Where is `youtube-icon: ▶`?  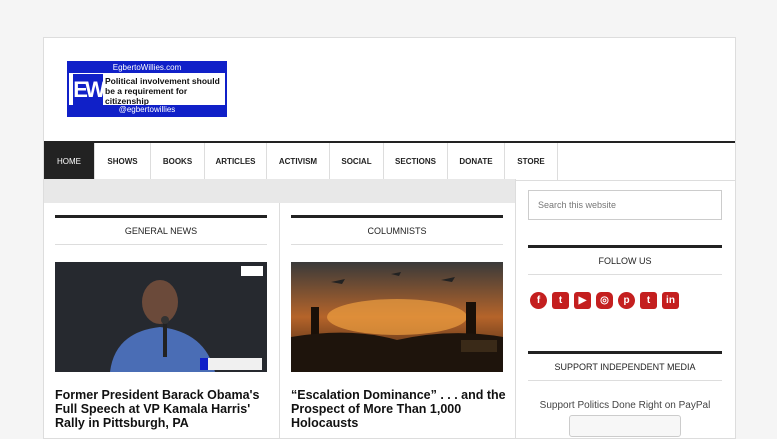
youtube-icon: ▶ is located at coordinates (582, 300).